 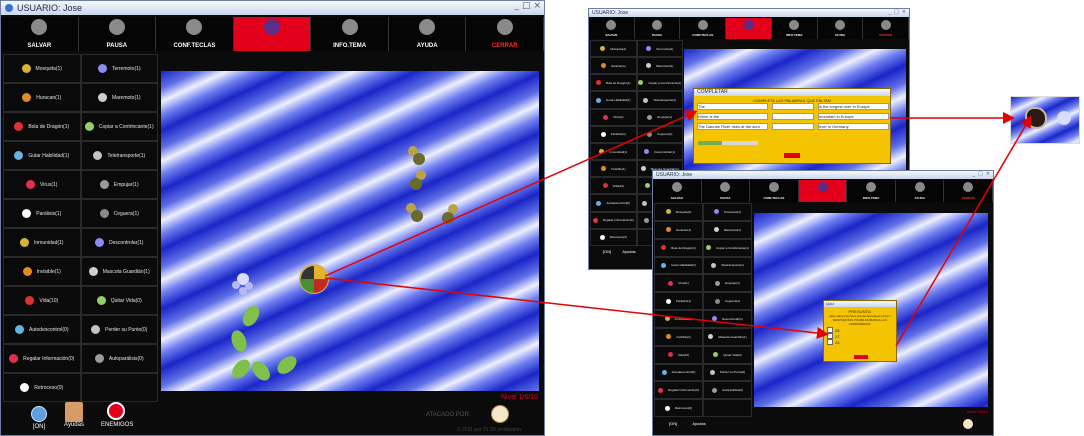 What do you see at coordinates (678, 408) in the screenshot?
I see `thumb2-power-cell: Retroceso(0)` at bounding box center [678, 408].